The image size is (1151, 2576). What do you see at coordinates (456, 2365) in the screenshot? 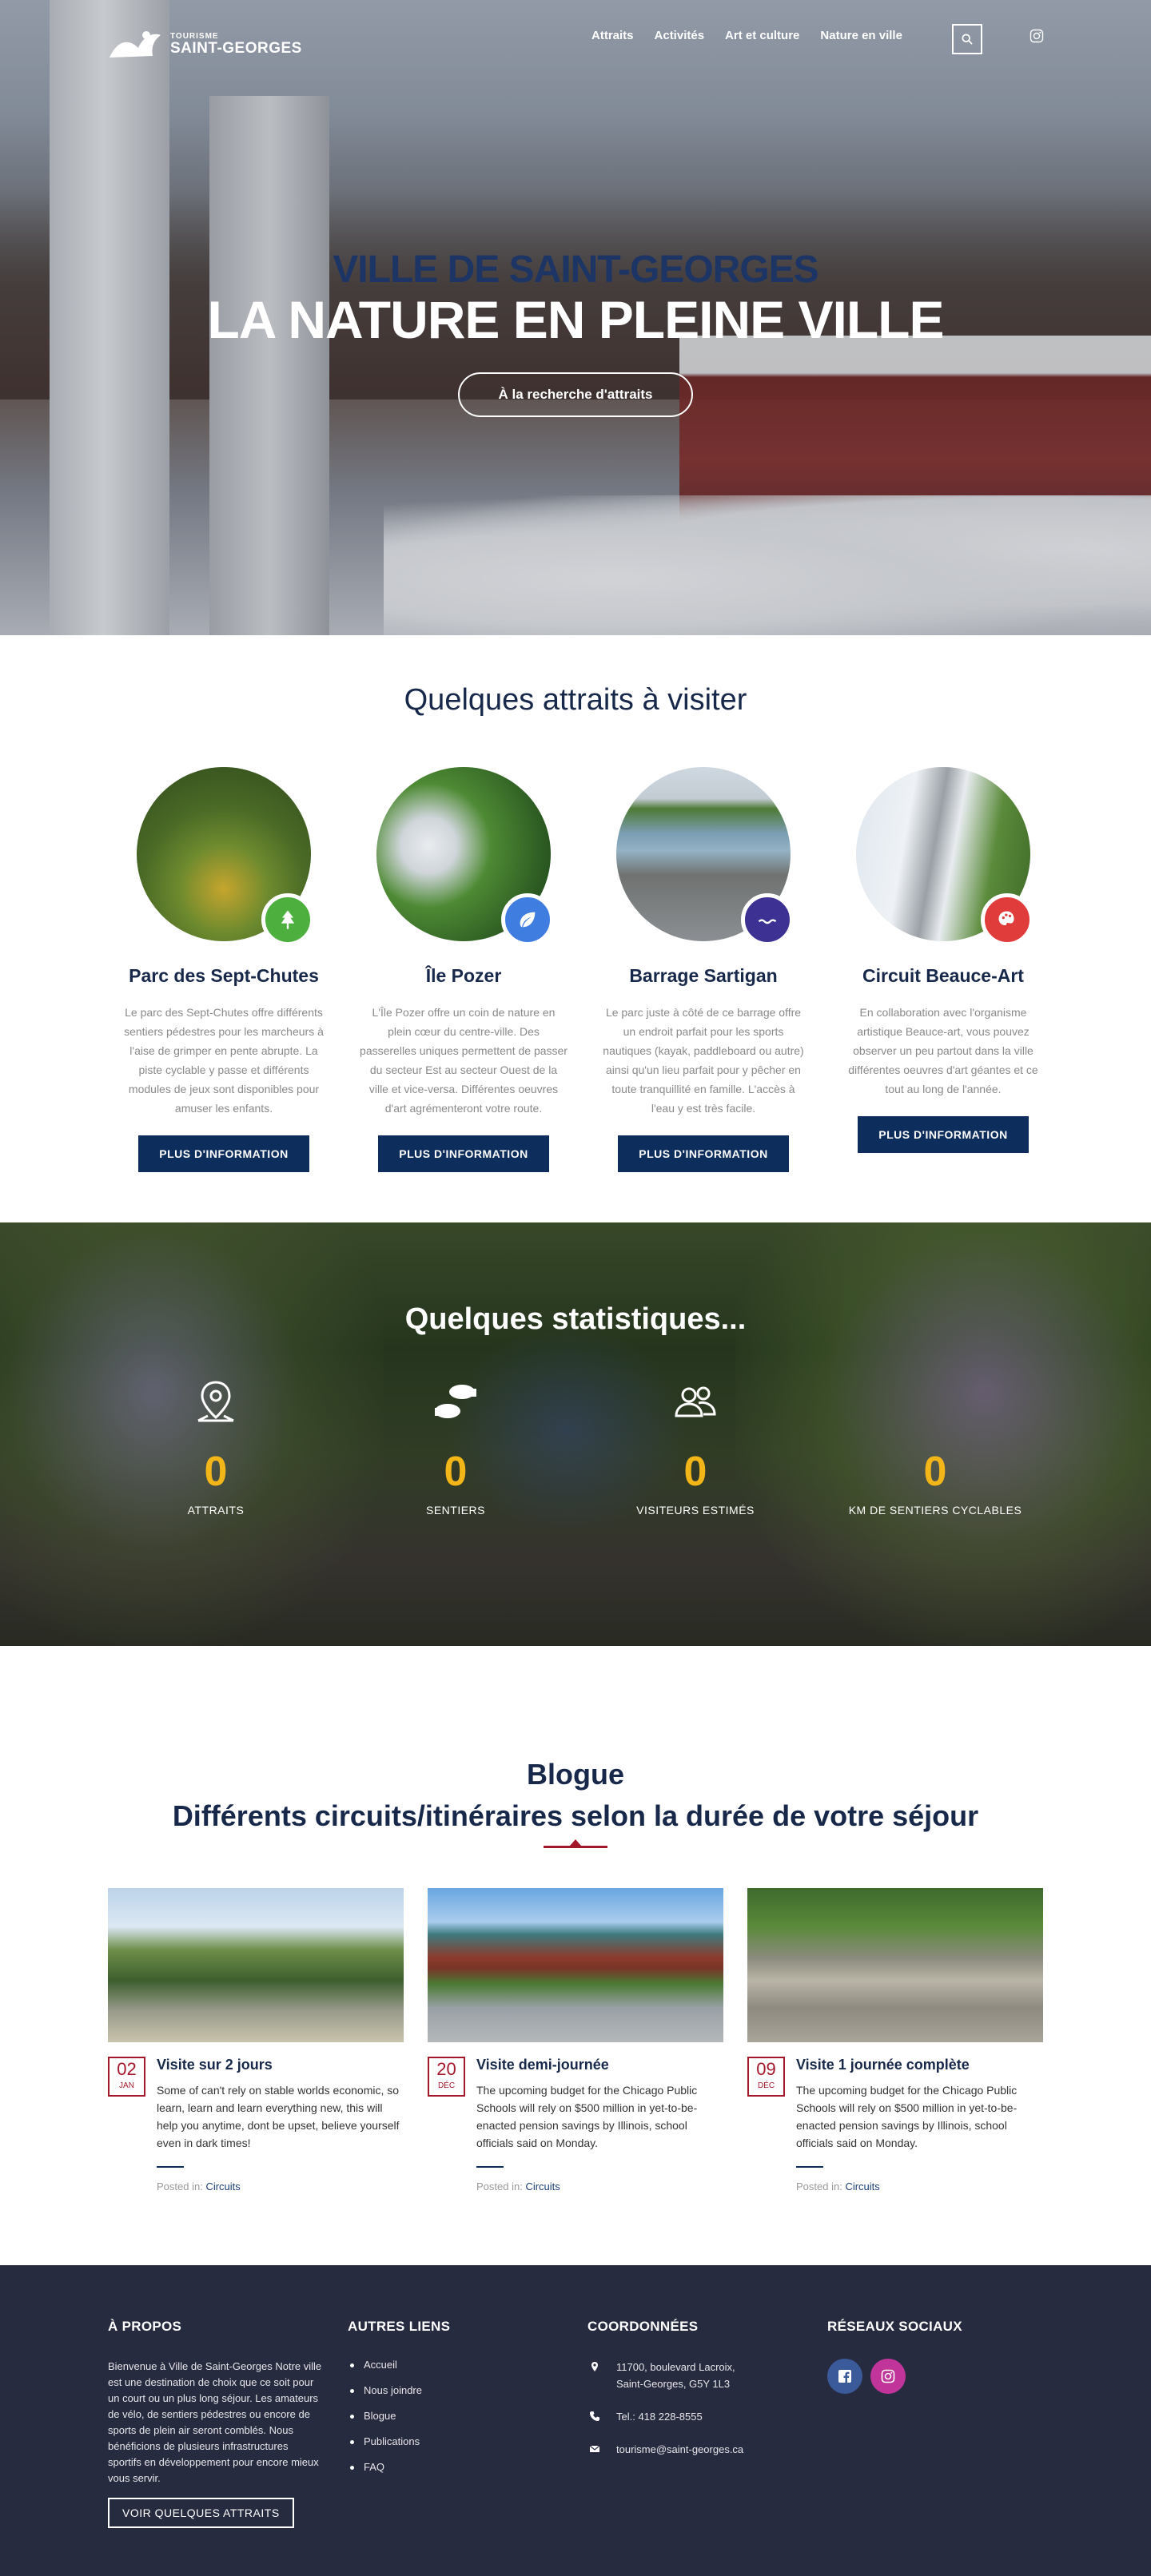
I see `footer-link-accueil: Accueil` at bounding box center [456, 2365].